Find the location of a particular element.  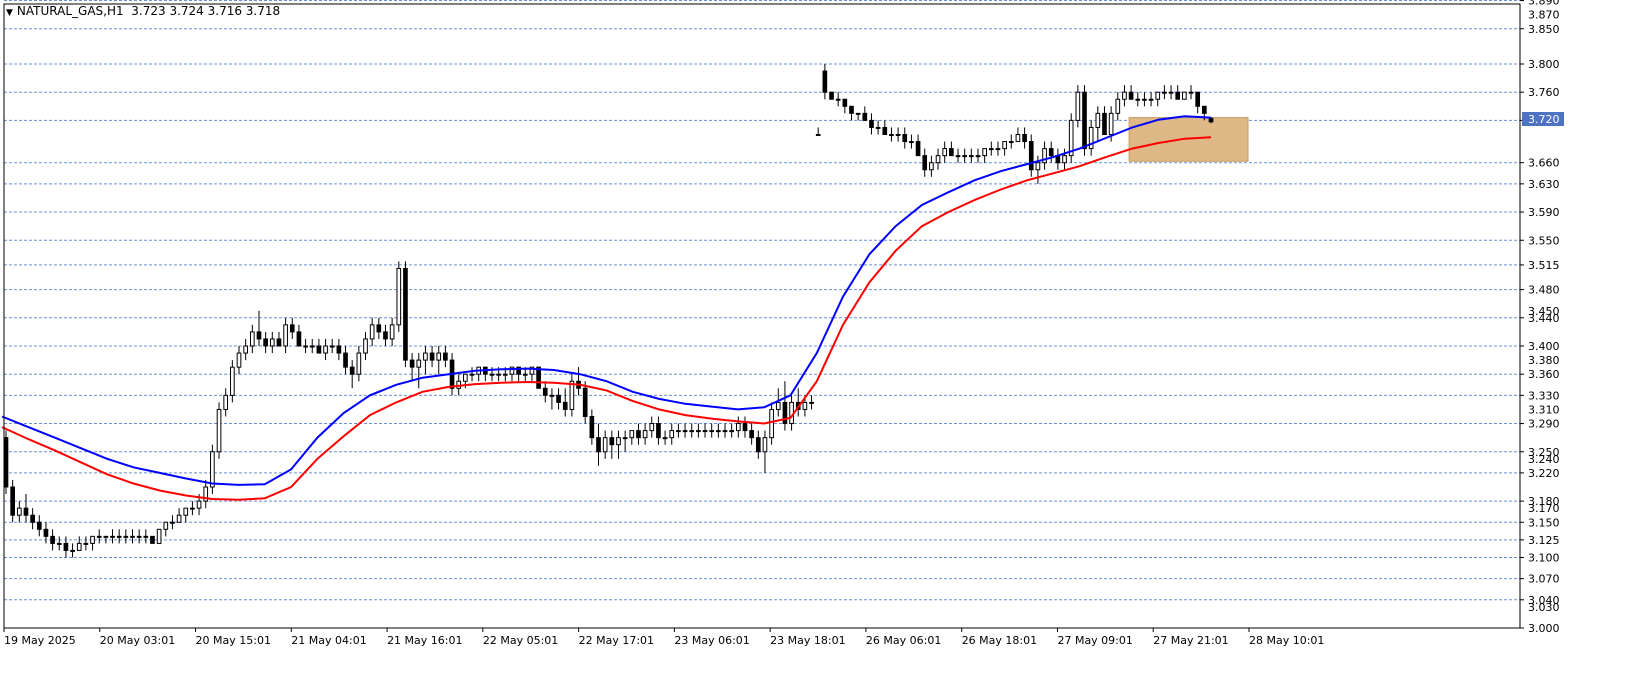

time-tick-label: 22 May 17:01 is located at coordinates (616, 640).